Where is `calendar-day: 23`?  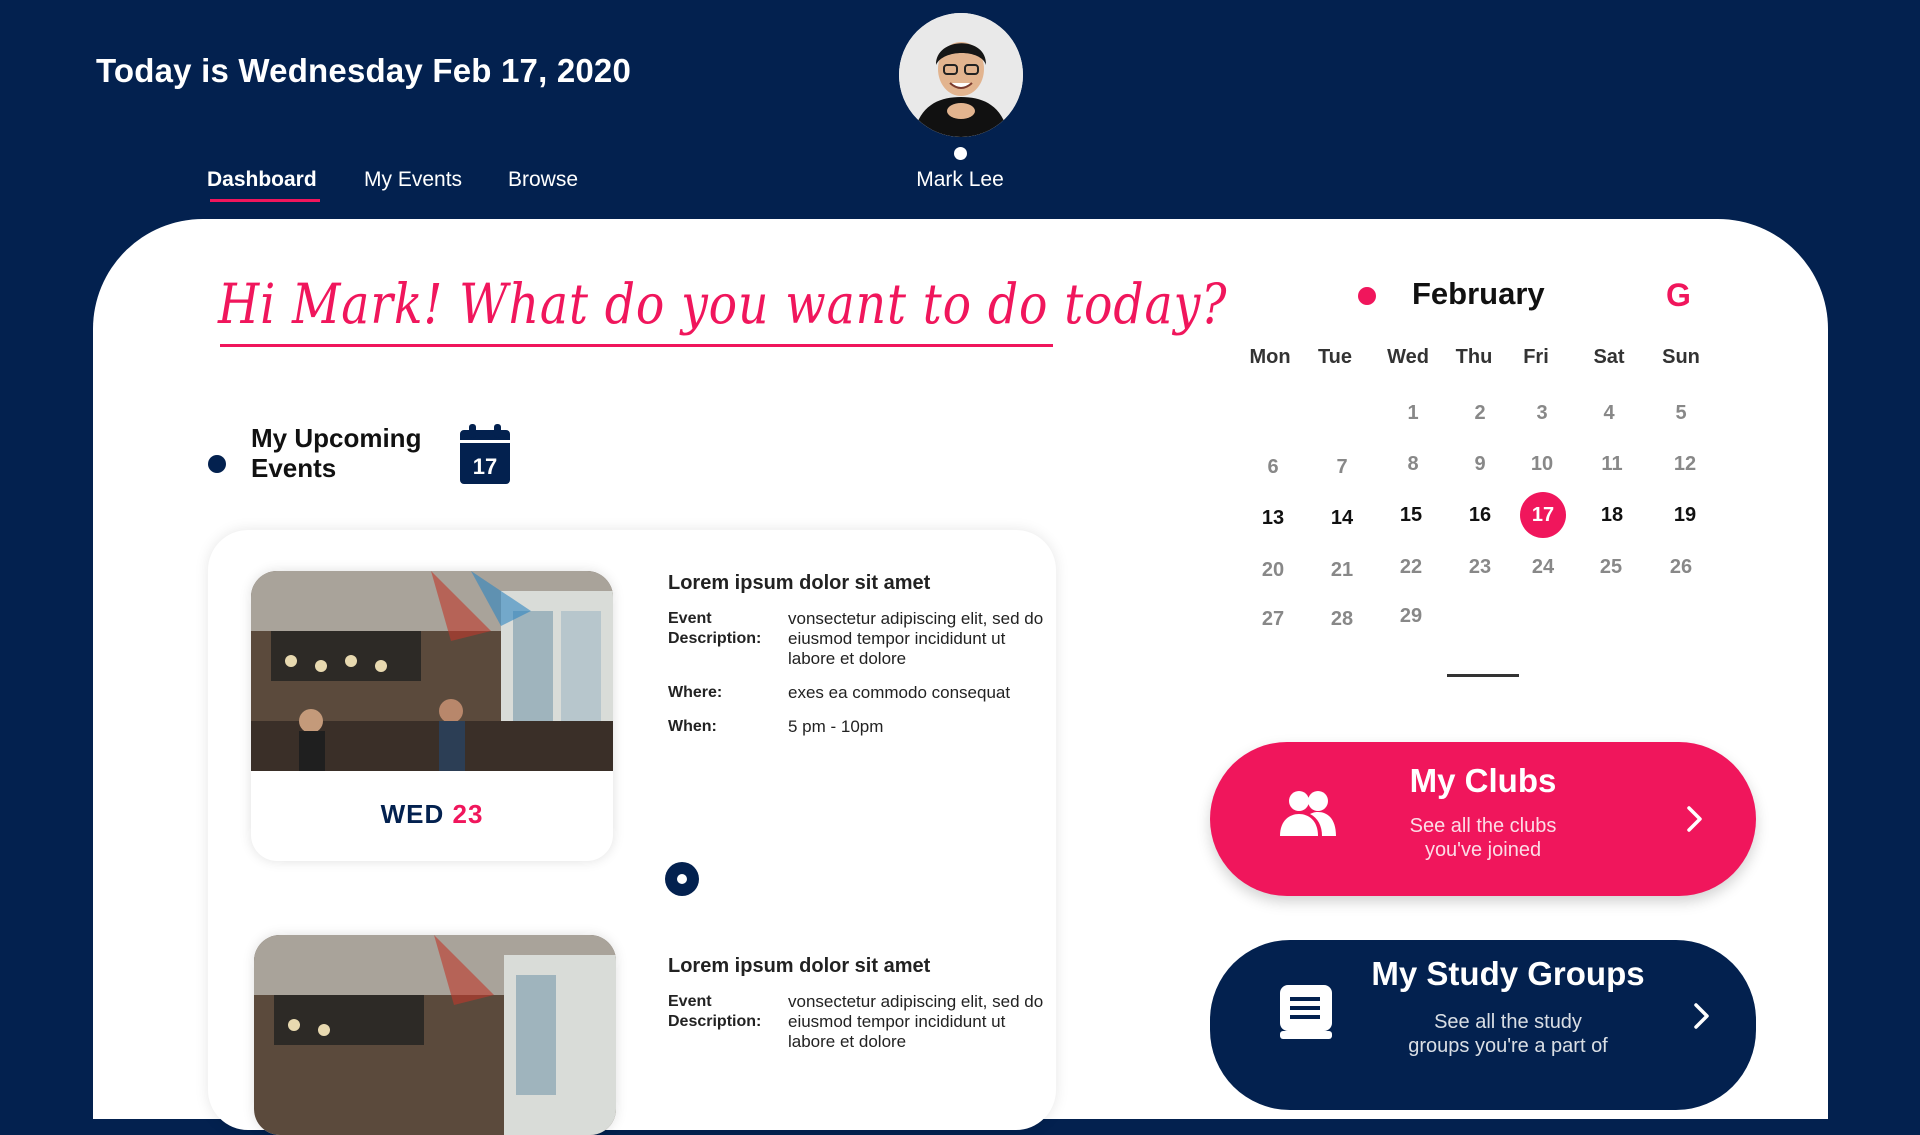
calendar-day: 23 is located at coordinates (1480, 567).